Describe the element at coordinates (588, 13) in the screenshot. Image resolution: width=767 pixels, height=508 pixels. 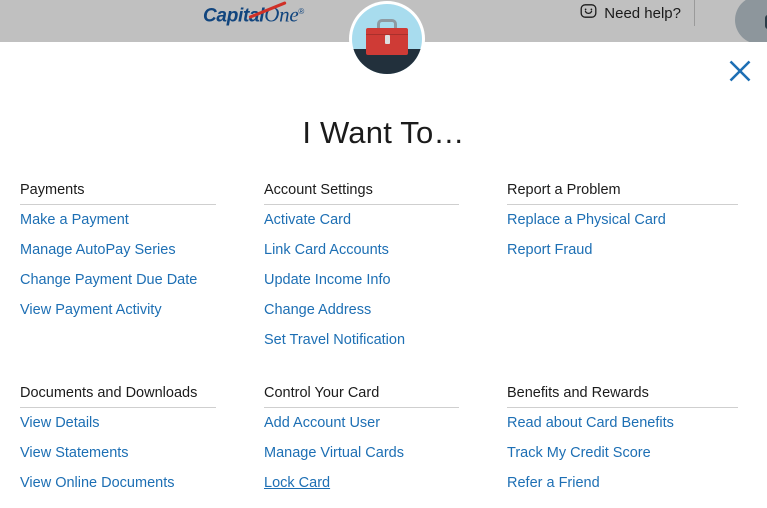
I see `chat-smiley-icon` at that location.